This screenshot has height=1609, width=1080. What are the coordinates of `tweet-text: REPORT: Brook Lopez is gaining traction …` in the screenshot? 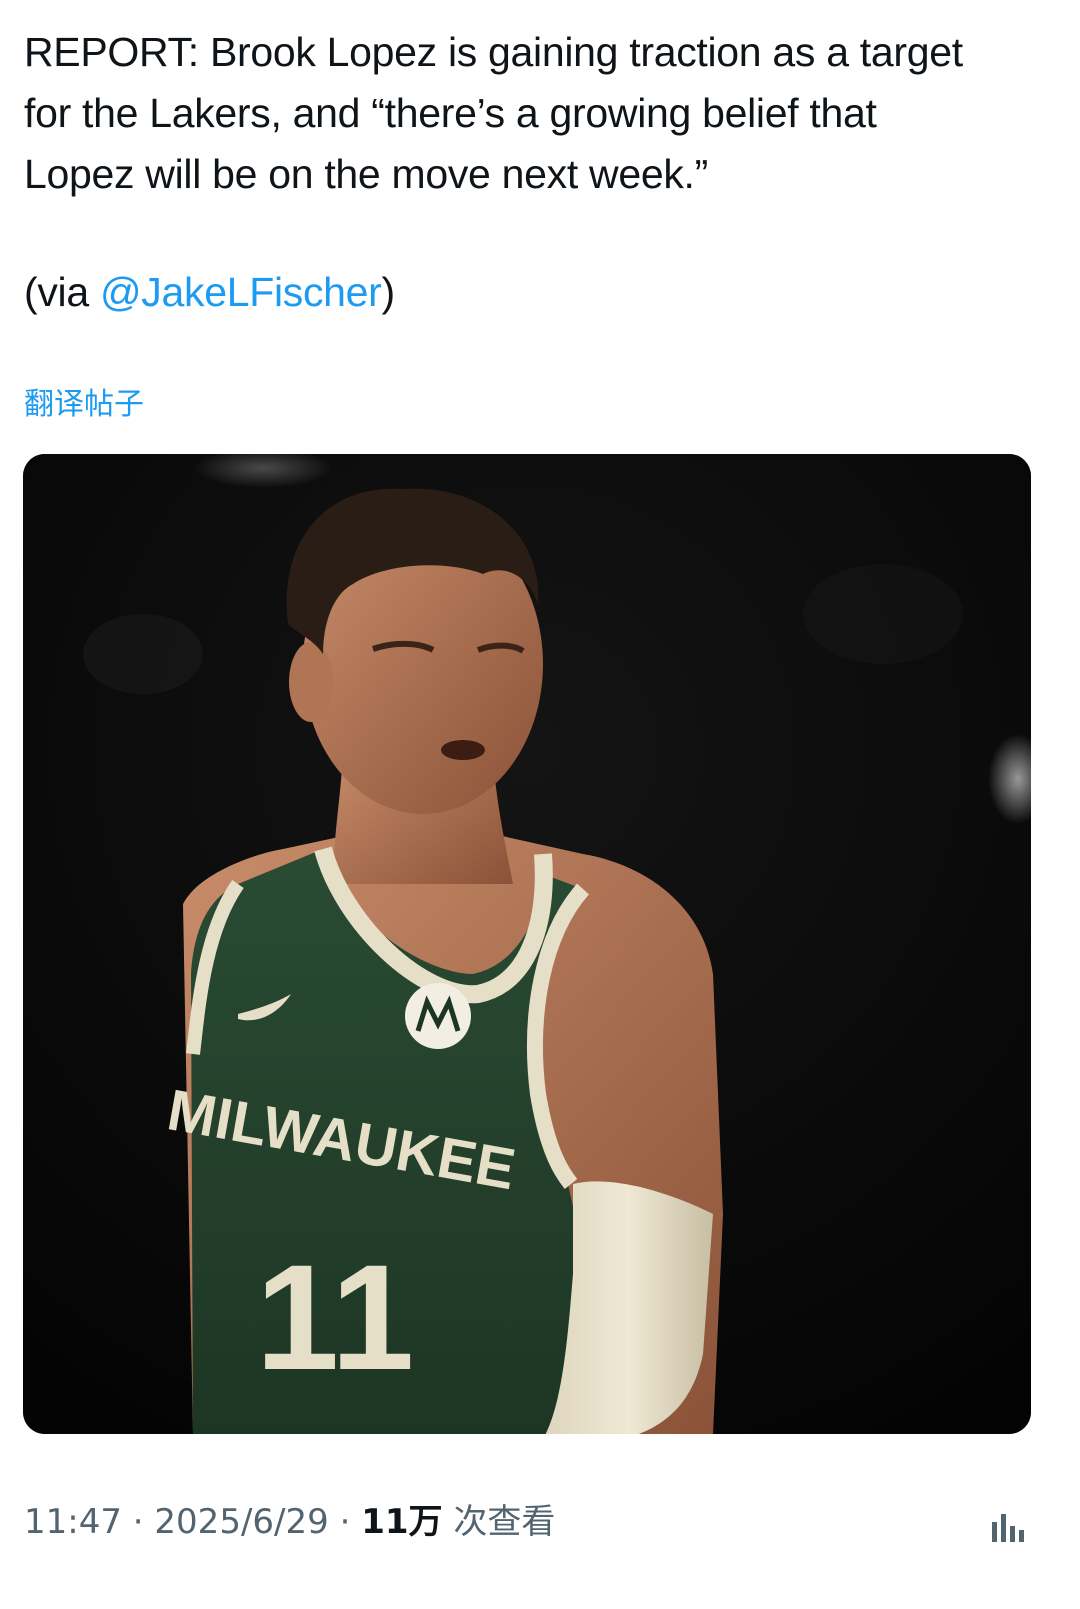 It's located at (539, 113).